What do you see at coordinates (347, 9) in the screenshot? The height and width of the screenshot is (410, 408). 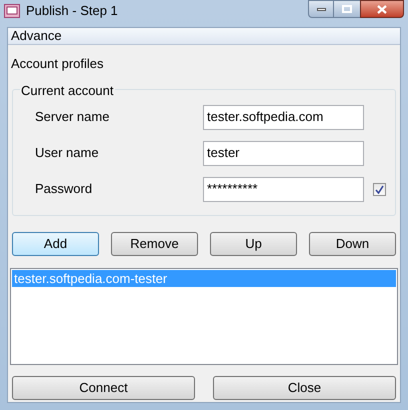 I see `maximize-button` at bounding box center [347, 9].